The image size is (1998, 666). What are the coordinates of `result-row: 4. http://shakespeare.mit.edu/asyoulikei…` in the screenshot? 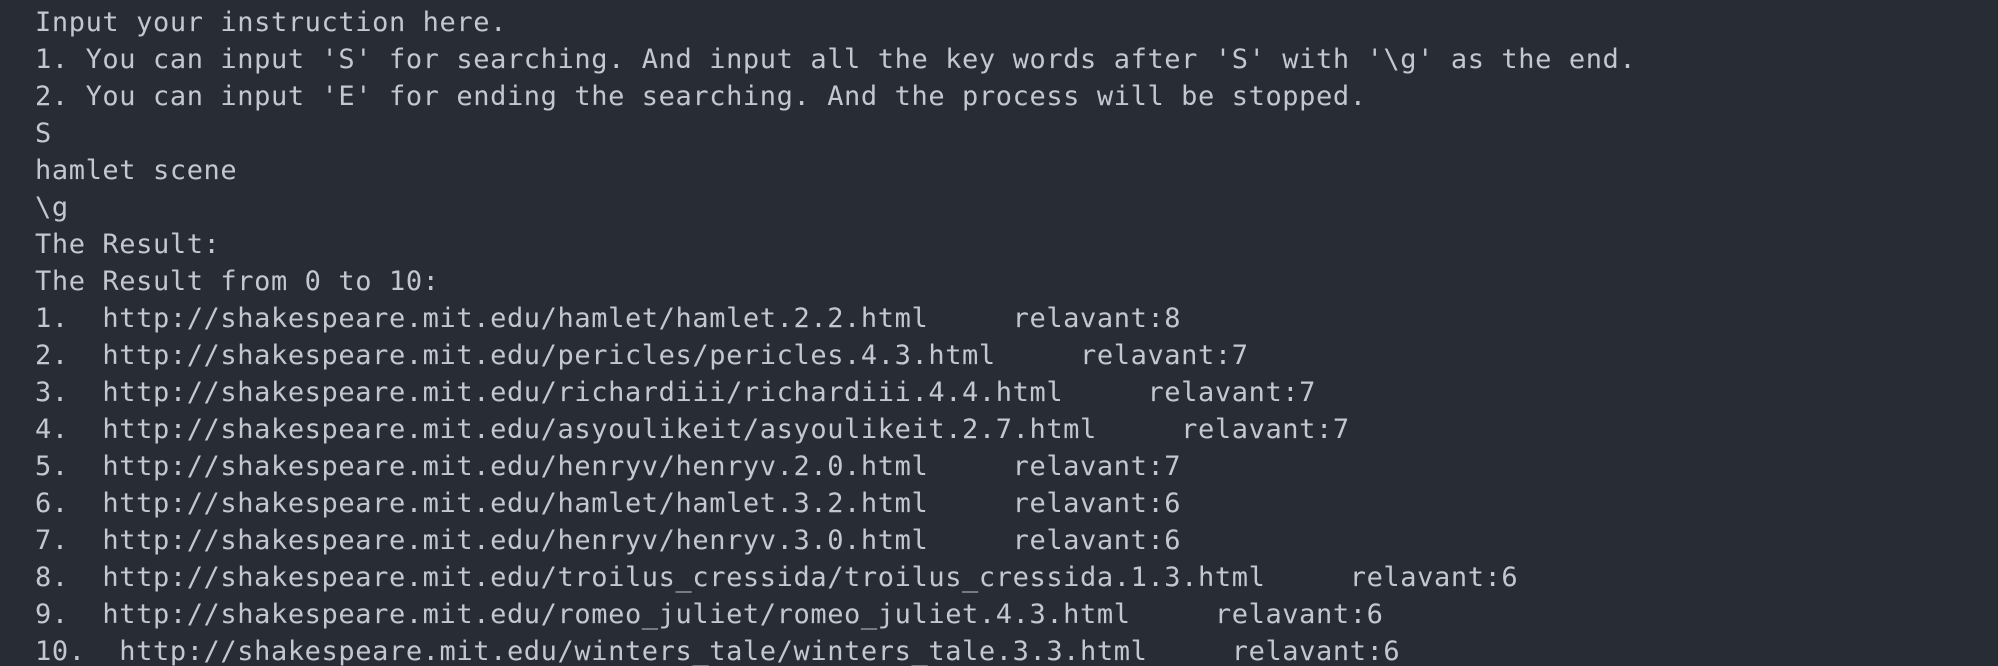 It's located at (692, 429).